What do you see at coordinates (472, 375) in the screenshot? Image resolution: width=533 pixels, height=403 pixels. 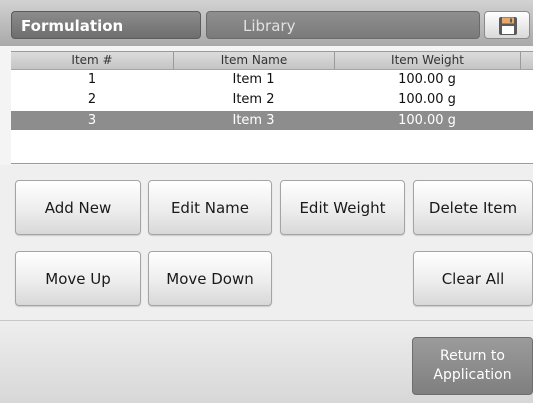 I see `return-label-line2: Application` at bounding box center [472, 375].